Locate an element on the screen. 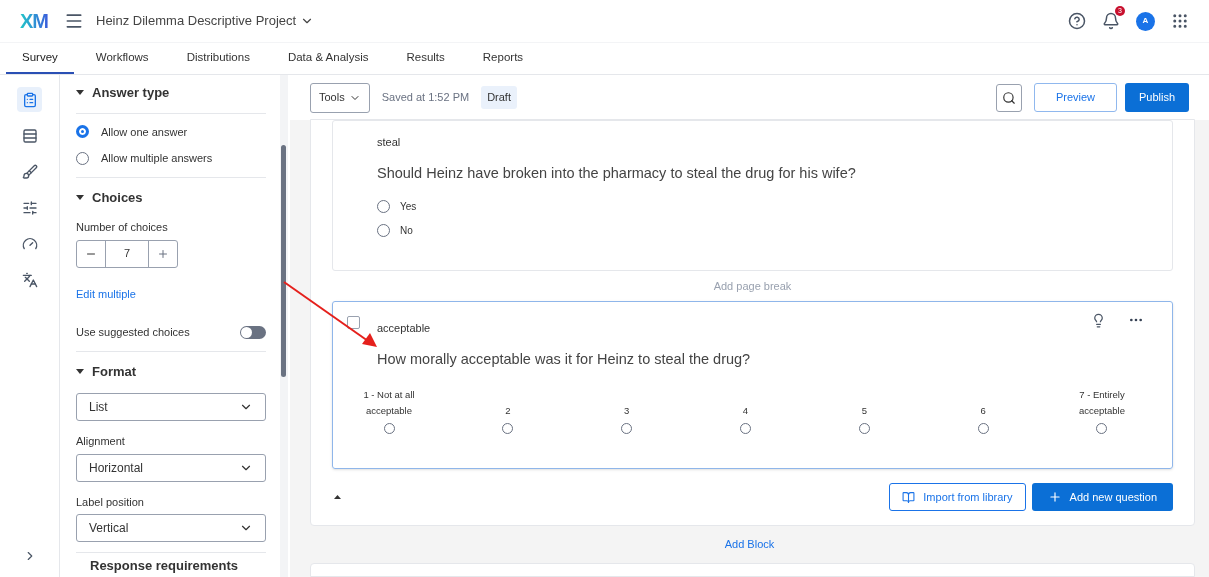 This screenshot has width=1209, height=577. nav-tab: Data & Analysis is located at coordinates (328, 58).